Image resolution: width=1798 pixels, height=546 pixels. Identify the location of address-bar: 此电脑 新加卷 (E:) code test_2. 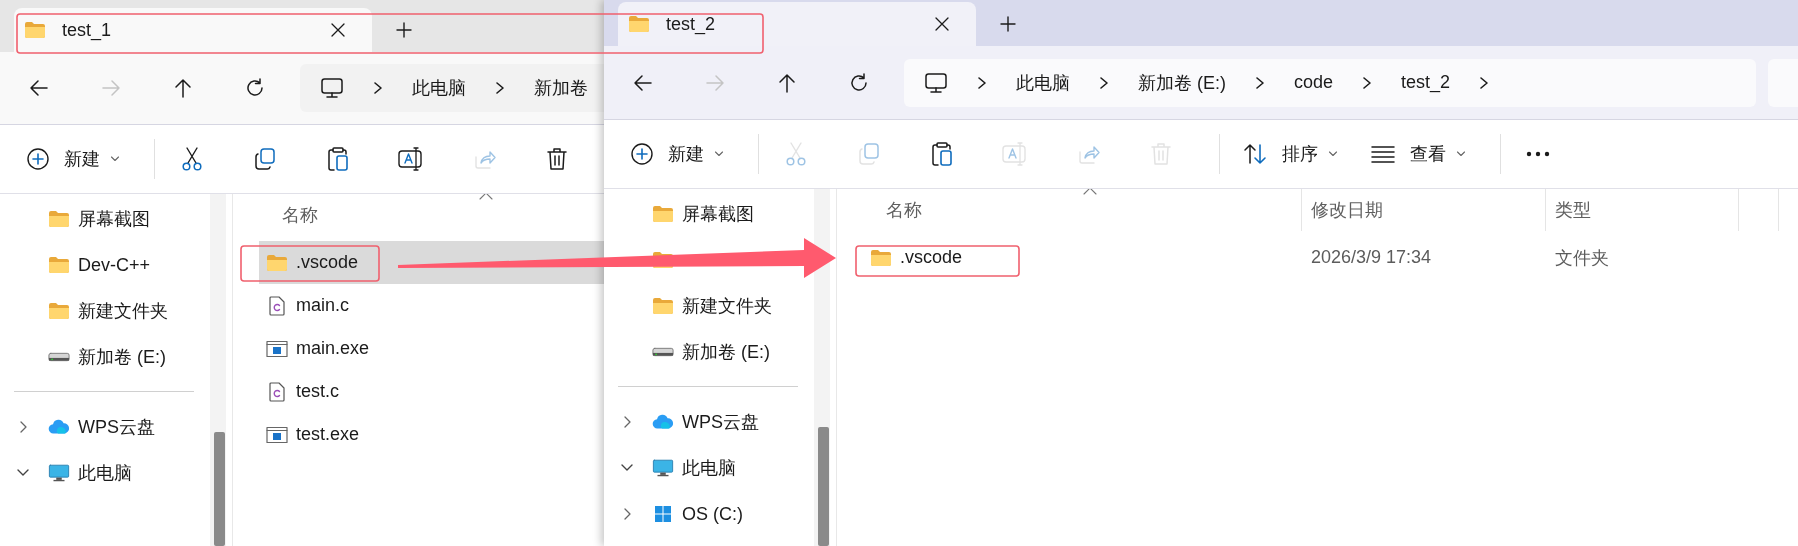
(1330, 82).